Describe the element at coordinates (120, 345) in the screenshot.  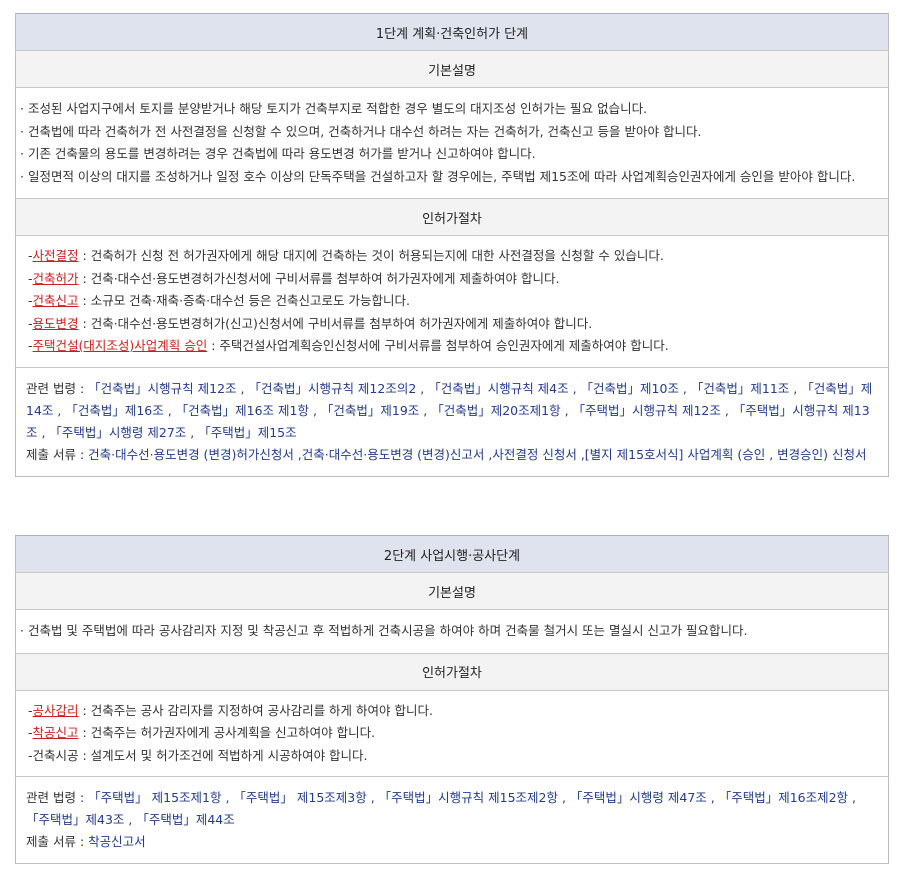
I see `procedure-link-housing-plan: 주택건설(대지조성)사업계획 승인` at that location.